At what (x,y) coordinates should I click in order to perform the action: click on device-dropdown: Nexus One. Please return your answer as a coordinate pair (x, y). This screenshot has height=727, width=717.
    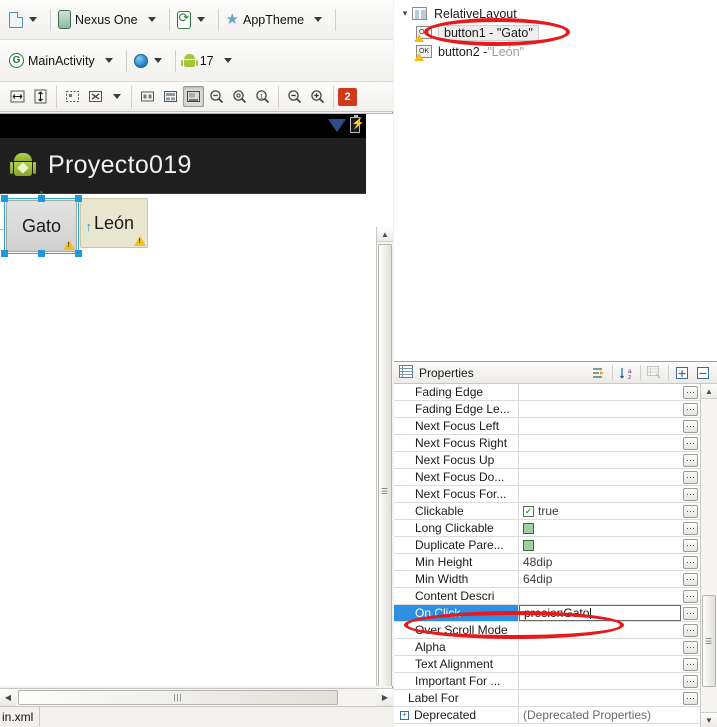
    Looking at the image, I should click on (110, 20).